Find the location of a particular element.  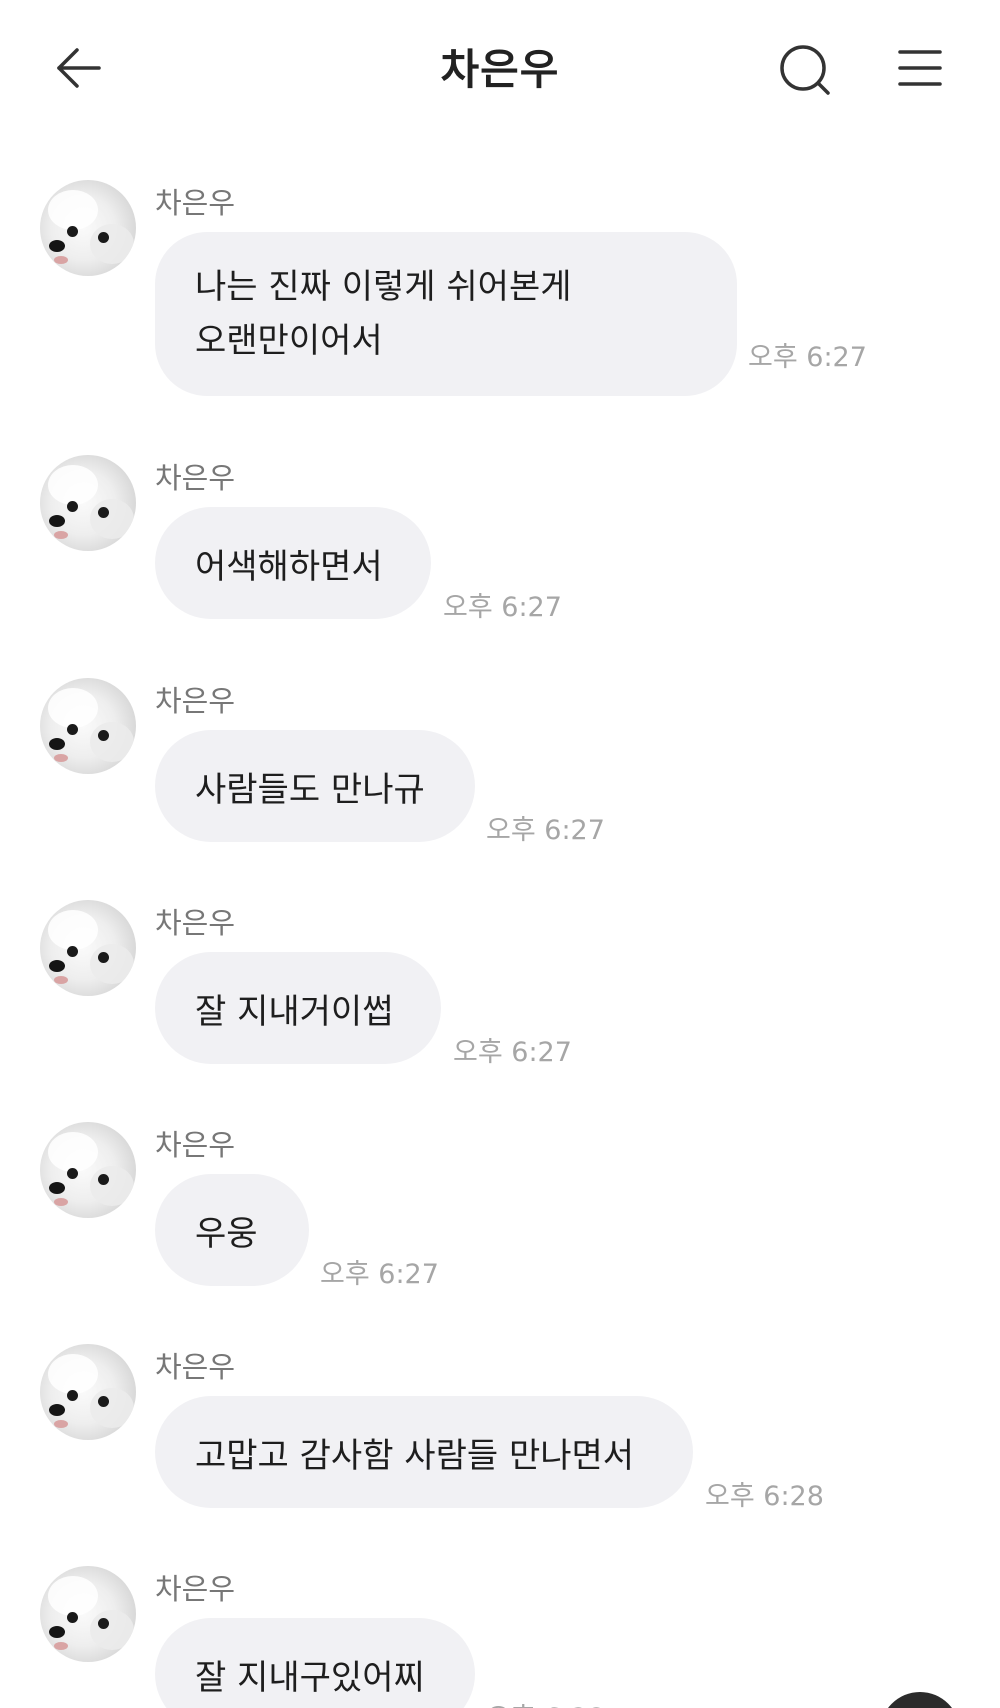

message-bubble: 잘 지내구있어찌 is located at coordinates (315, 1663).